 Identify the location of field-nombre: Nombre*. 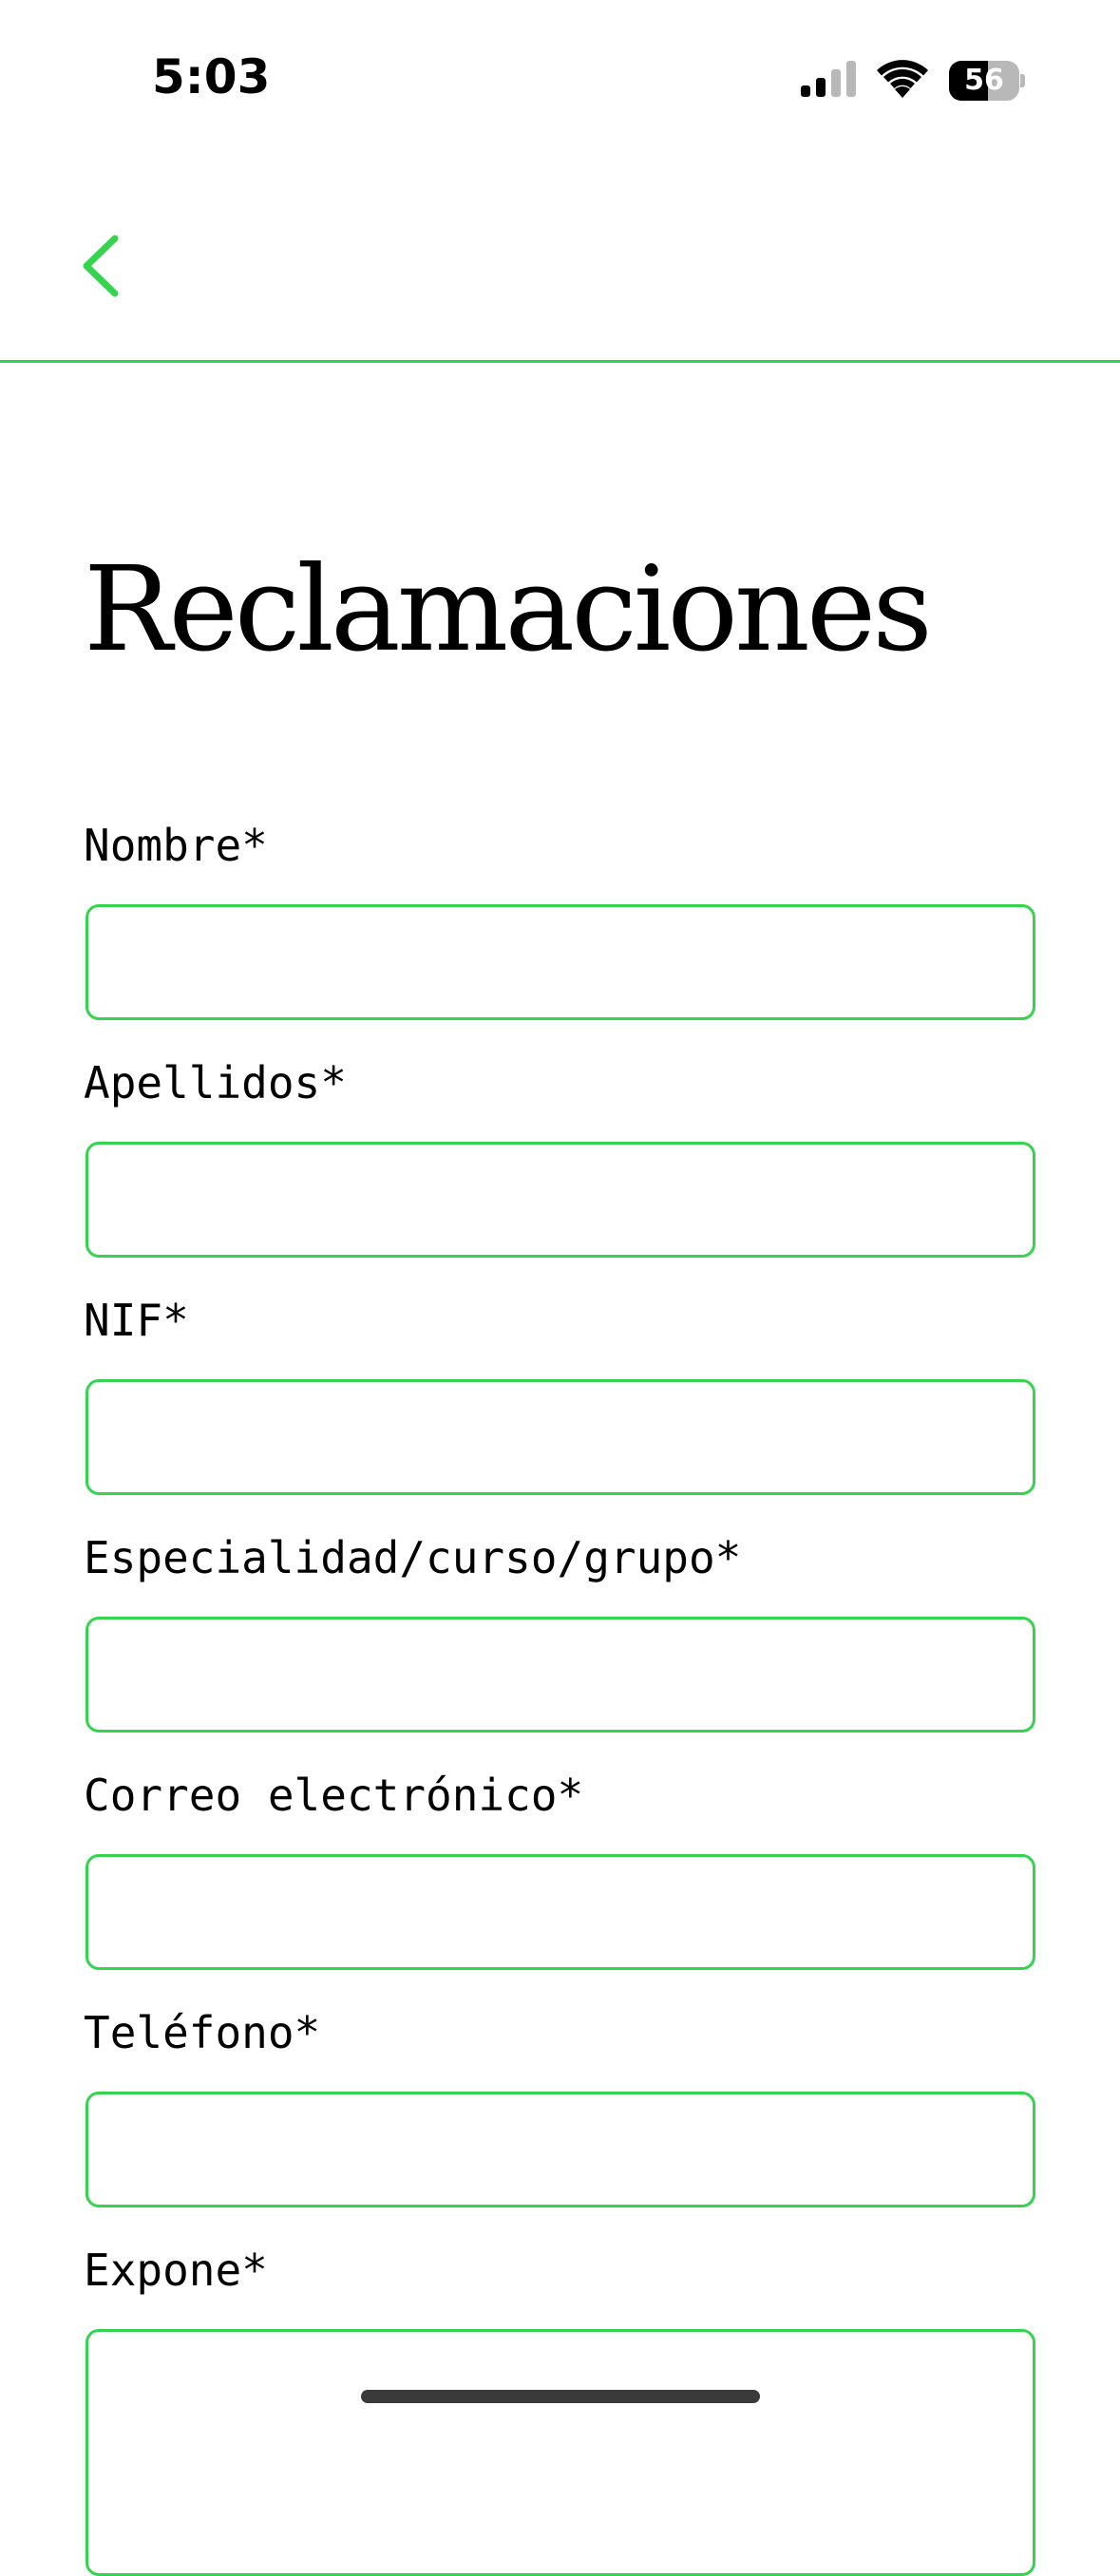
(559, 918).